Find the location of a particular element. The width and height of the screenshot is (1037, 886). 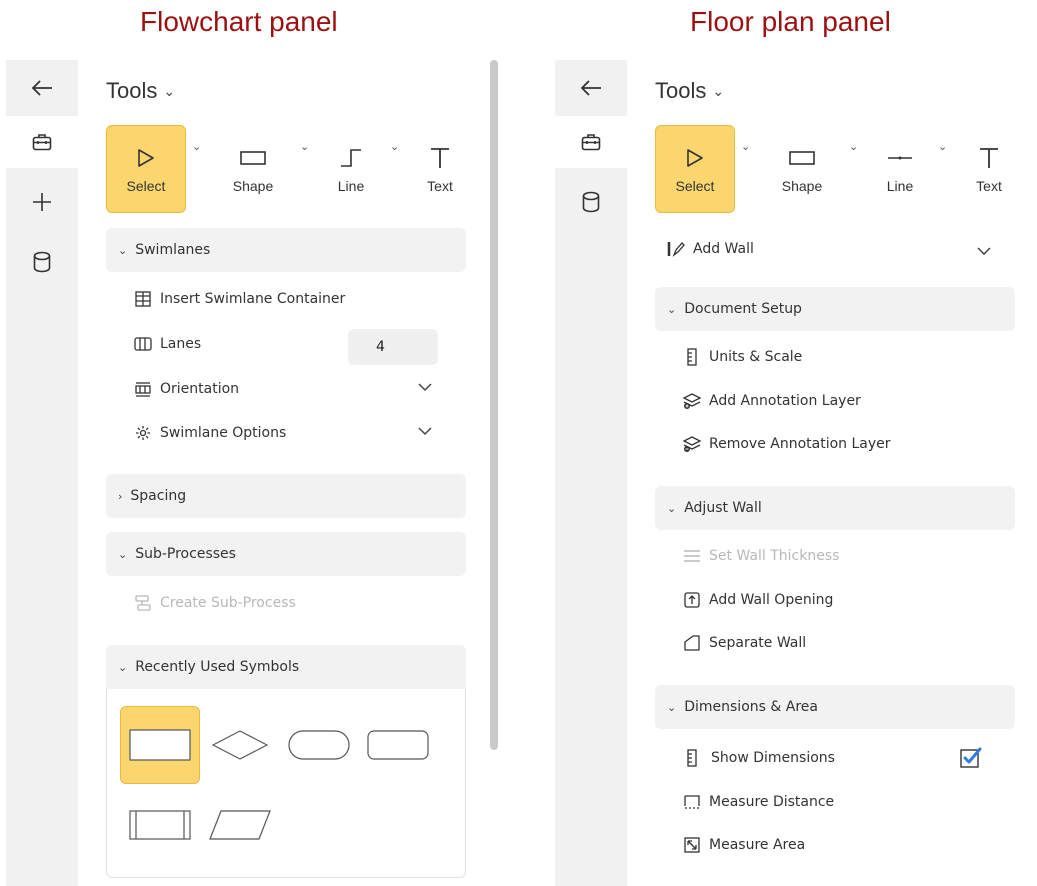

document-setup-title: Document Setup is located at coordinates (743, 309).